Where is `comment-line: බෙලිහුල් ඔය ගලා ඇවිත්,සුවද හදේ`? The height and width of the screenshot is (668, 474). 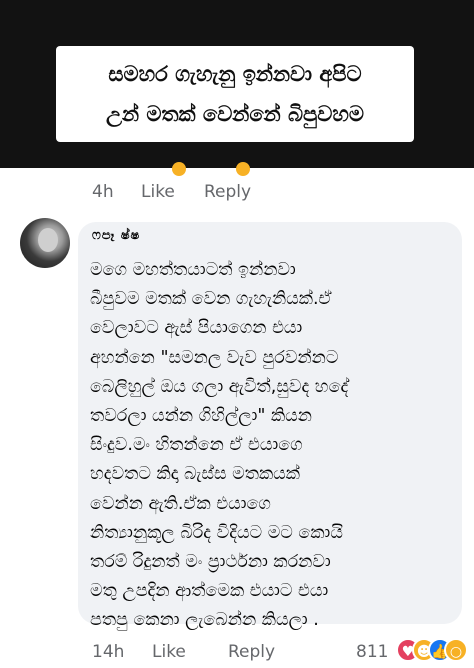
comment-line: බෙලිහුල් ඔය ගලා ඇවිත්,සුවද හදේ is located at coordinates (219, 386).